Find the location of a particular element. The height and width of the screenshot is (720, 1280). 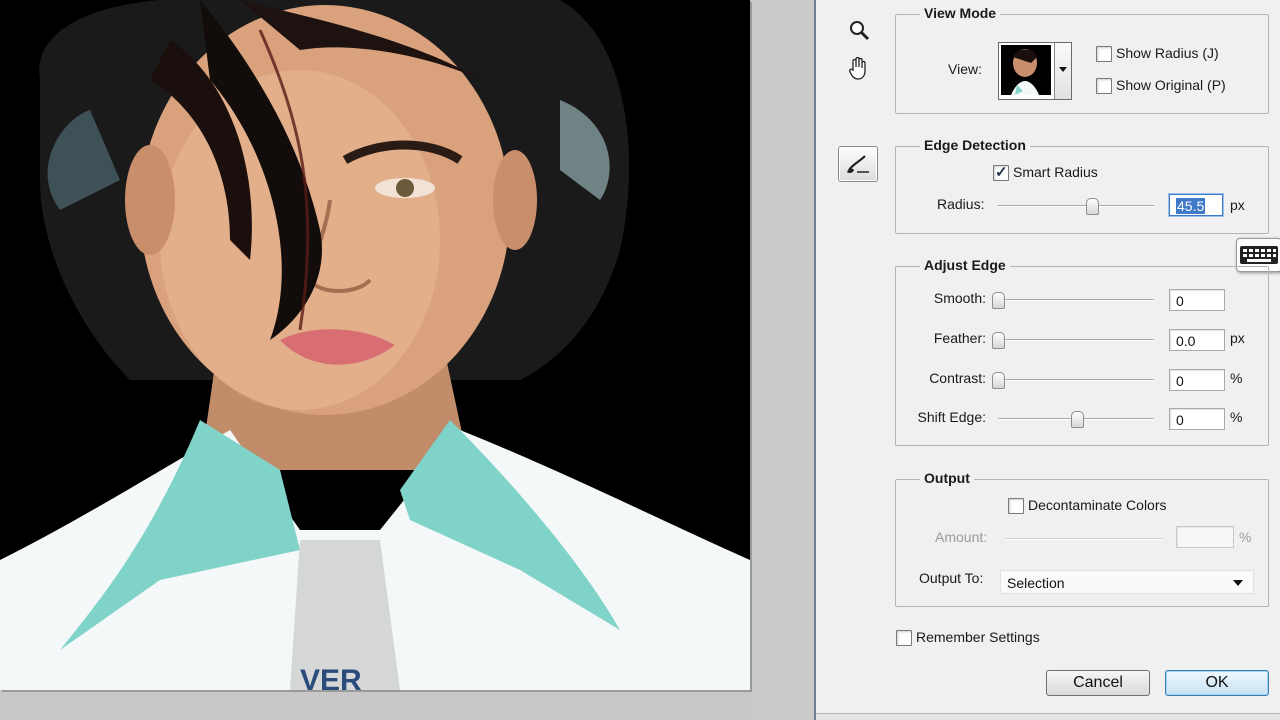

remember-settings-checkbox is located at coordinates (904, 638).